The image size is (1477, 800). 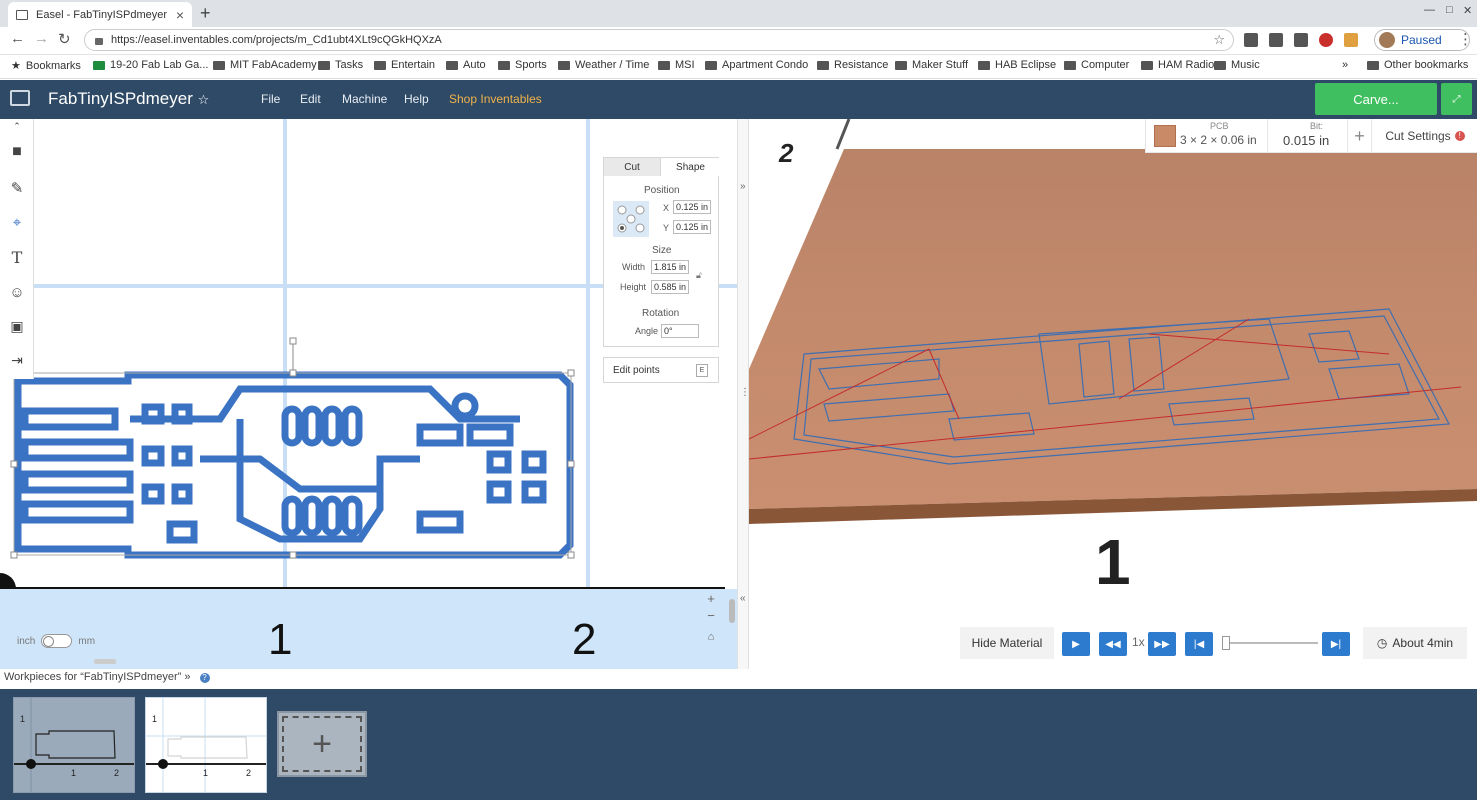 What do you see at coordinates (1424, 136) in the screenshot?
I see `cut-settings-button: Cut Settings !` at bounding box center [1424, 136].